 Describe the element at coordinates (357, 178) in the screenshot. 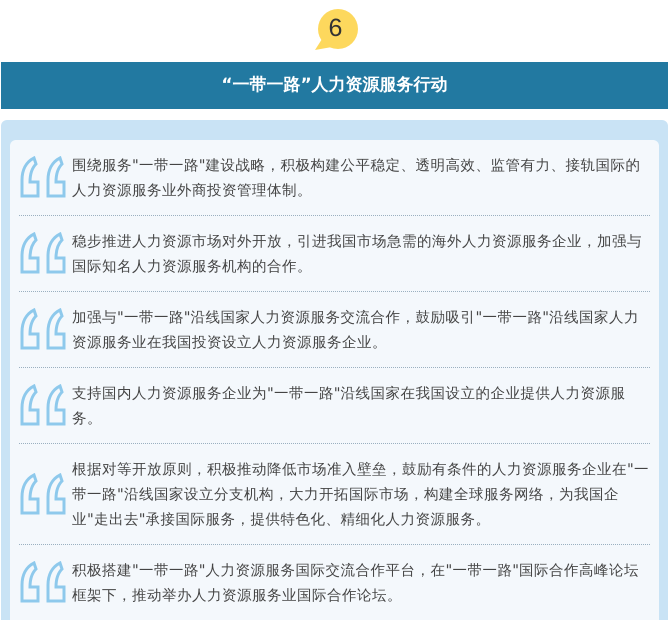

I see `paragraph: 围绕服务"一带一路"建设战略，积极构建公平稳定、透明高效、监管有力、接轨国际的人力资源服务业外商投资管理体制。` at that location.